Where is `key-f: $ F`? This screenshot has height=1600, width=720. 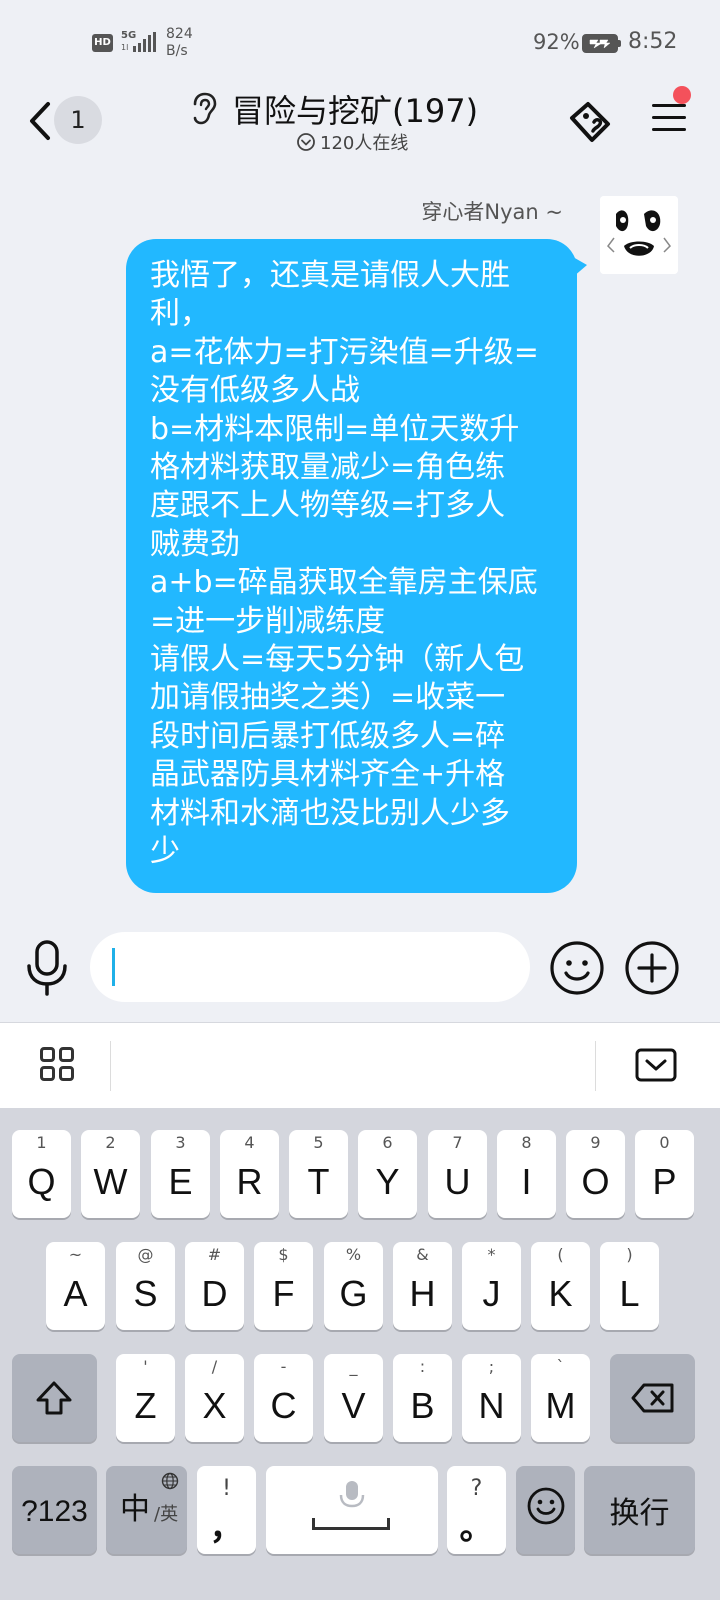 key-f: $ F is located at coordinates (283, 1286).